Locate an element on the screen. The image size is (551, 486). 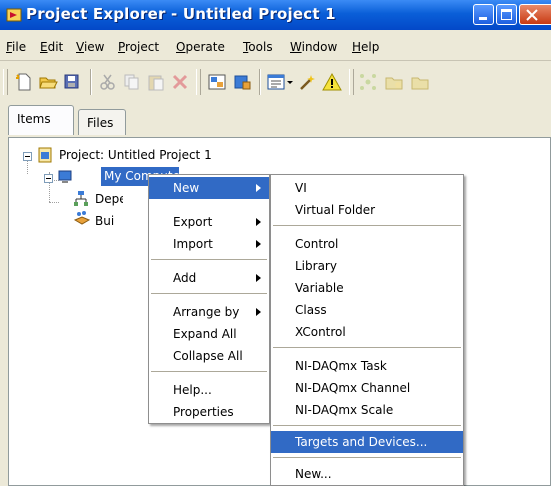
maximize-button is located at coordinates (506, 14).